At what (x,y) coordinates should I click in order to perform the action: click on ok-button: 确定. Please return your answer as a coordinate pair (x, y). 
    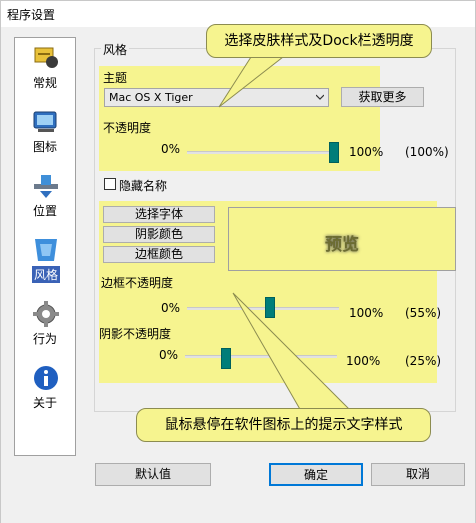
    Looking at the image, I should click on (316, 474).